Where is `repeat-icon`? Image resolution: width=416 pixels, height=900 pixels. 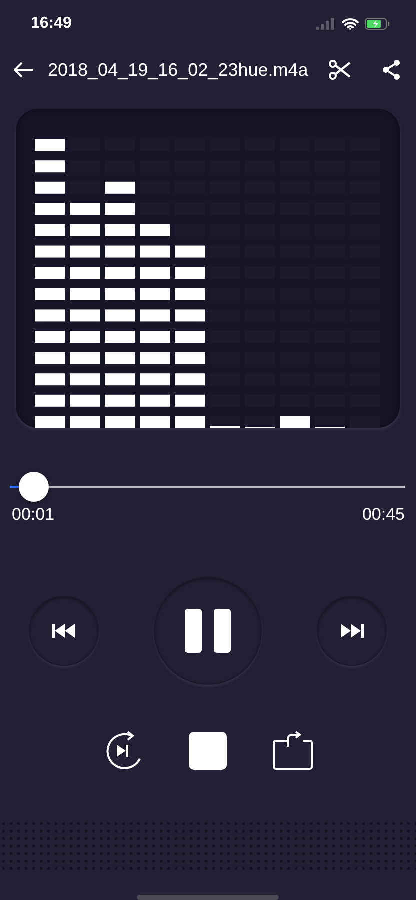
repeat-icon is located at coordinates (293, 750).